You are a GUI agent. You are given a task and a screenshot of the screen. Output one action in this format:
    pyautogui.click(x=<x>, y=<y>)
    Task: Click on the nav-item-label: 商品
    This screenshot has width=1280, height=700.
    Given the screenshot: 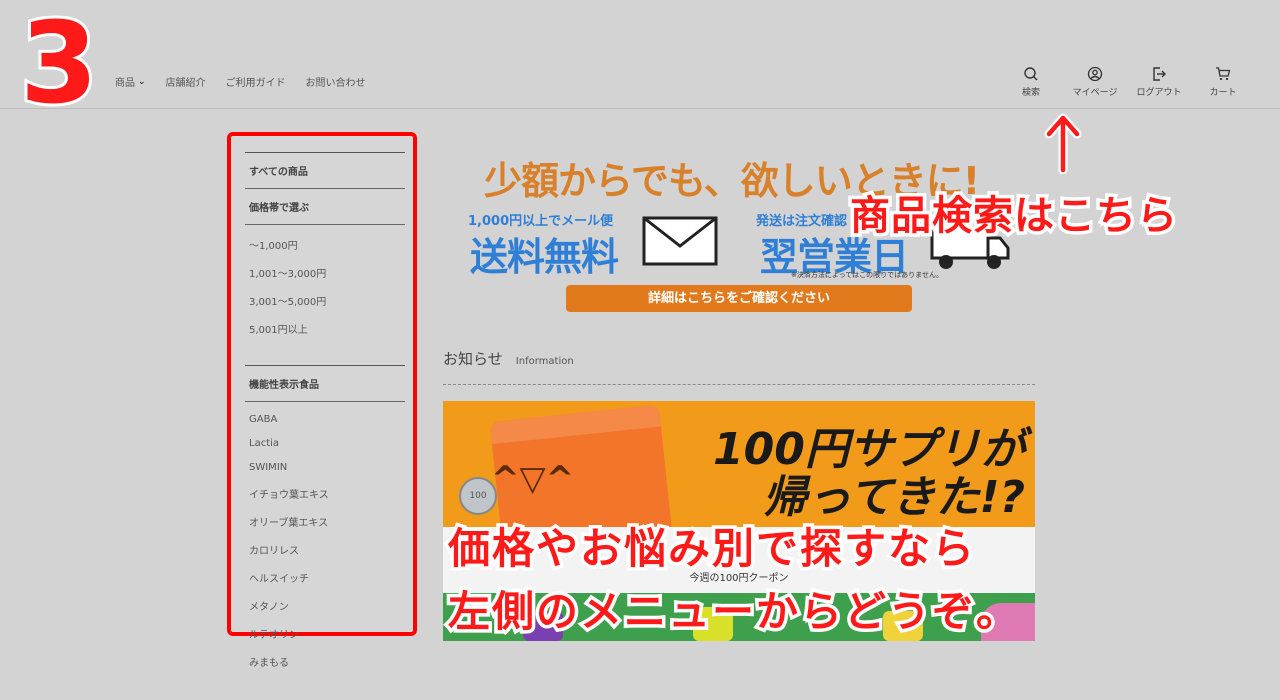 What is the action you would take?
    pyautogui.click(x=125, y=83)
    